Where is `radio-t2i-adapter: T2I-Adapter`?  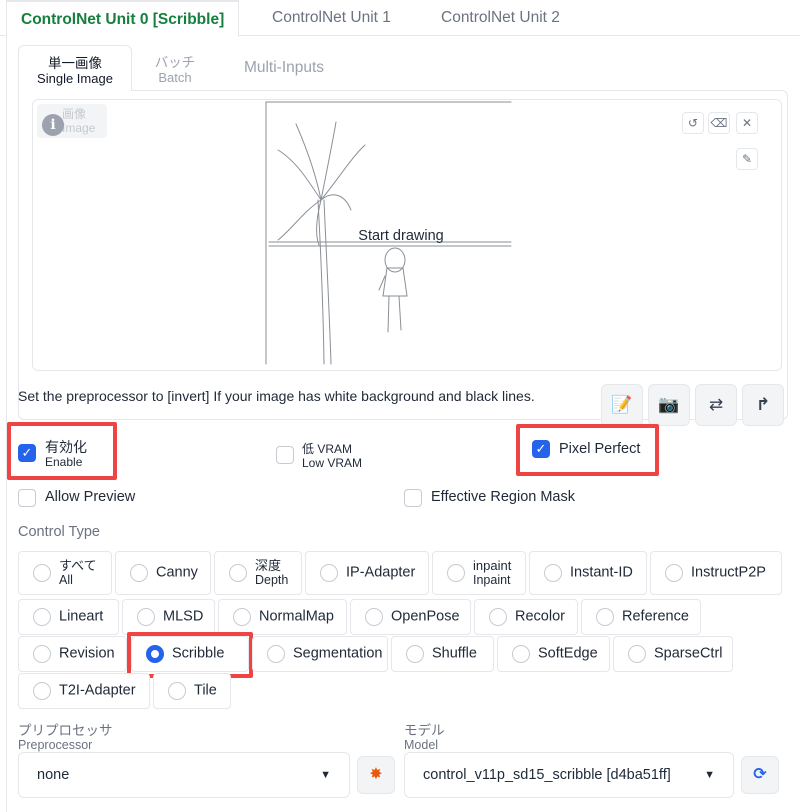 radio-t2i-adapter: T2I-Adapter is located at coordinates (84, 691).